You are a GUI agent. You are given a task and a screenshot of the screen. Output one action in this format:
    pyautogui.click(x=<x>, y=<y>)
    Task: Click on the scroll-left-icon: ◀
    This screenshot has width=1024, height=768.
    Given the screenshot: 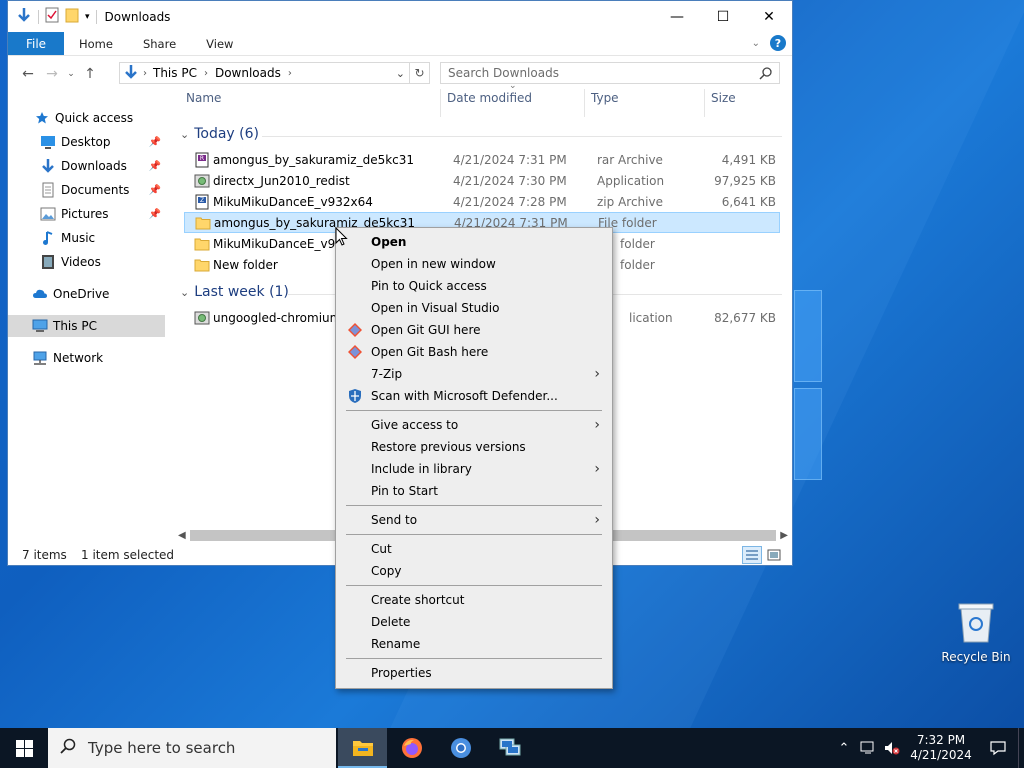 What is the action you would take?
    pyautogui.click(x=182, y=535)
    